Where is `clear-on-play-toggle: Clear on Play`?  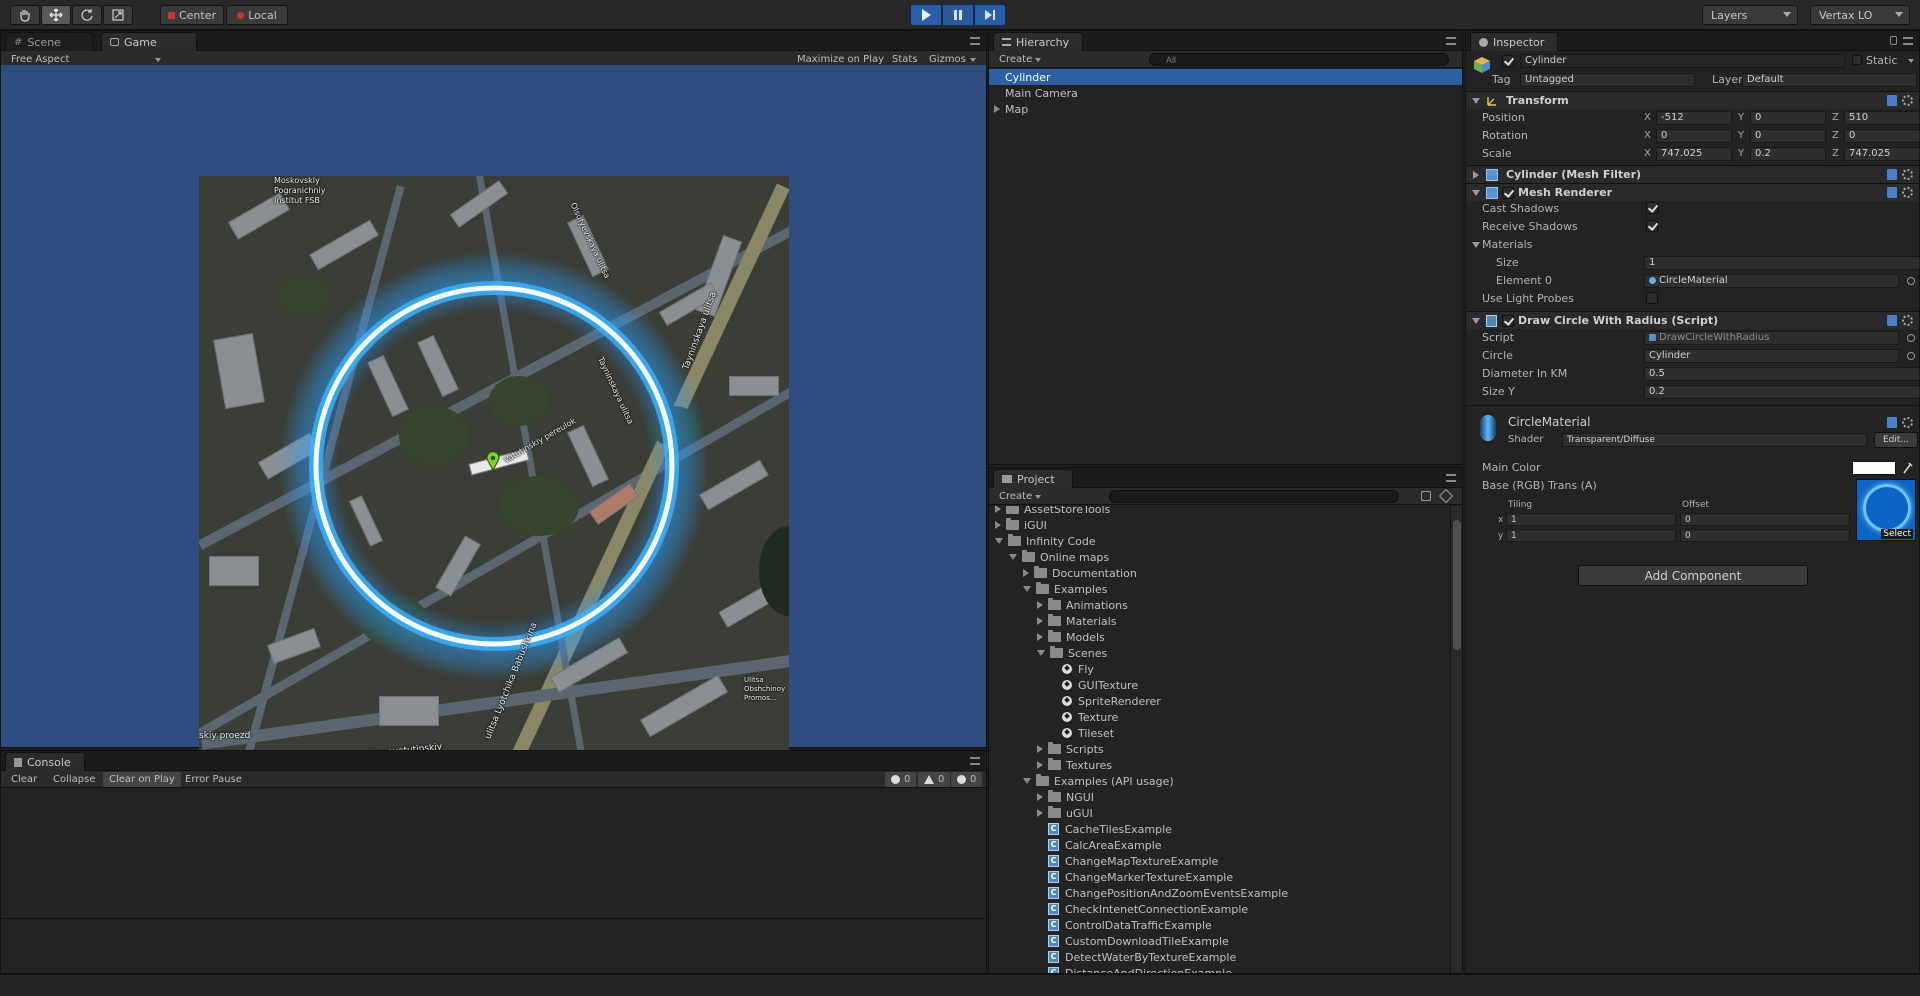 clear-on-play-toggle: Clear on Play is located at coordinates (142, 779).